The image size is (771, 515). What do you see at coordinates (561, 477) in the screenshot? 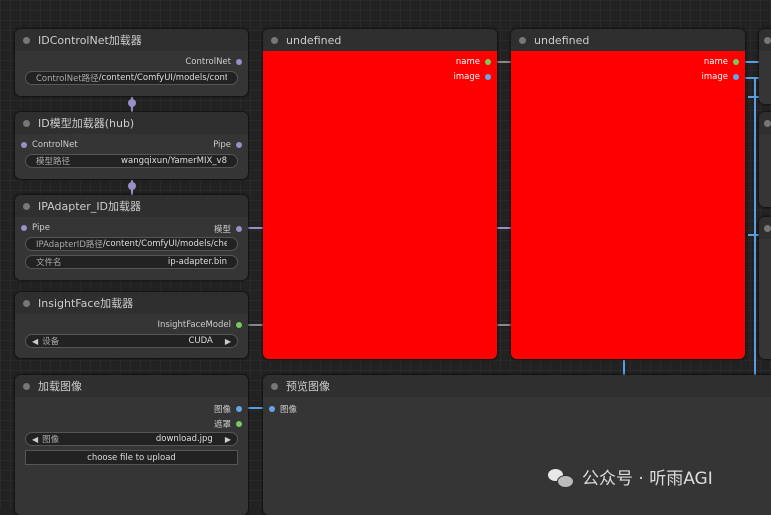
I see `wechat-icon` at bounding box center [561, 477].